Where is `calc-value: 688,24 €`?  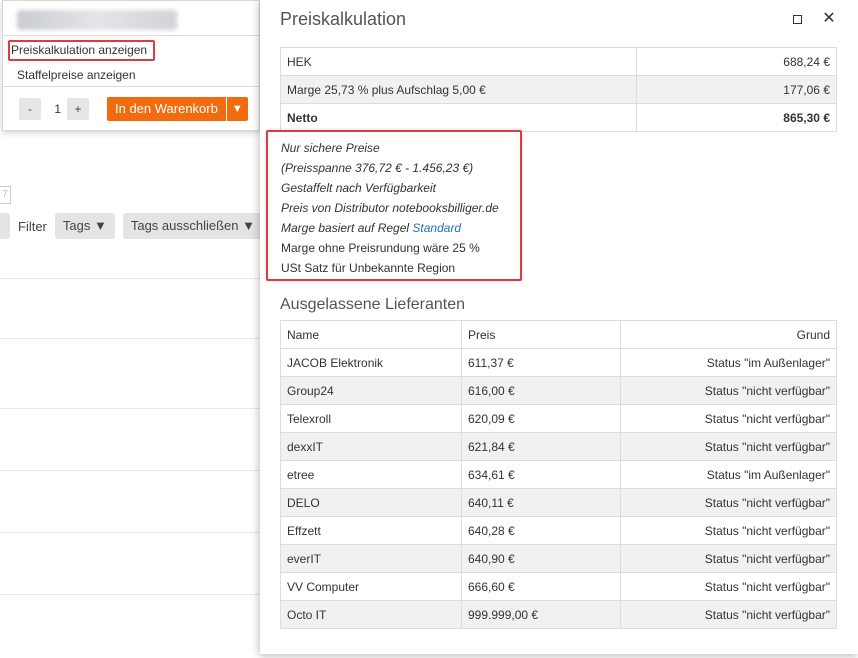 calc-value: 688,24 € is located at coordinates (736, 61).